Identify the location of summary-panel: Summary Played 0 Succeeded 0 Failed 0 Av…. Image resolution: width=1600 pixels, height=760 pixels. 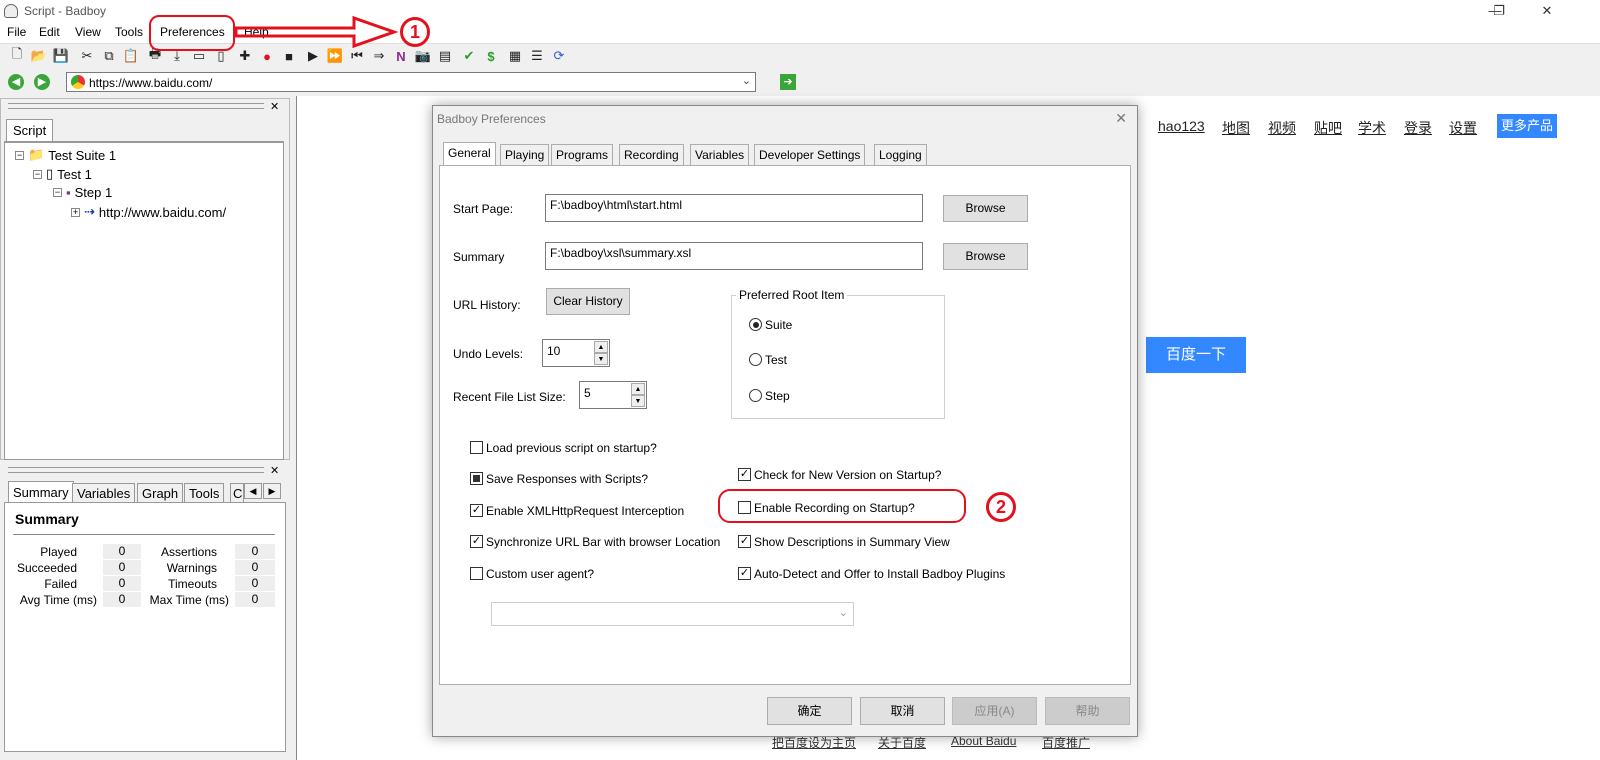
(145, 627).